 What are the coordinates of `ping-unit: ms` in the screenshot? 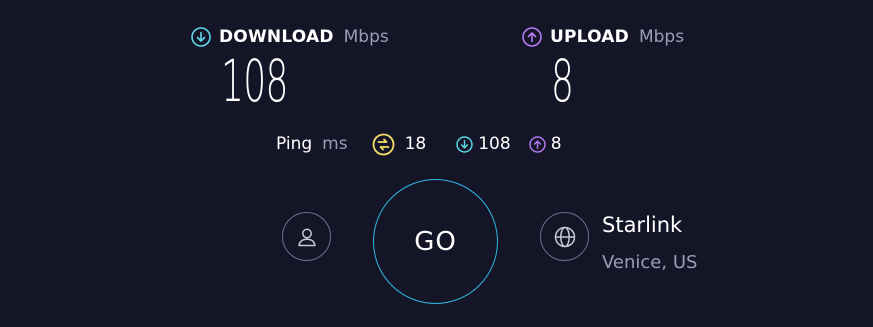 It's located at (335, 144).